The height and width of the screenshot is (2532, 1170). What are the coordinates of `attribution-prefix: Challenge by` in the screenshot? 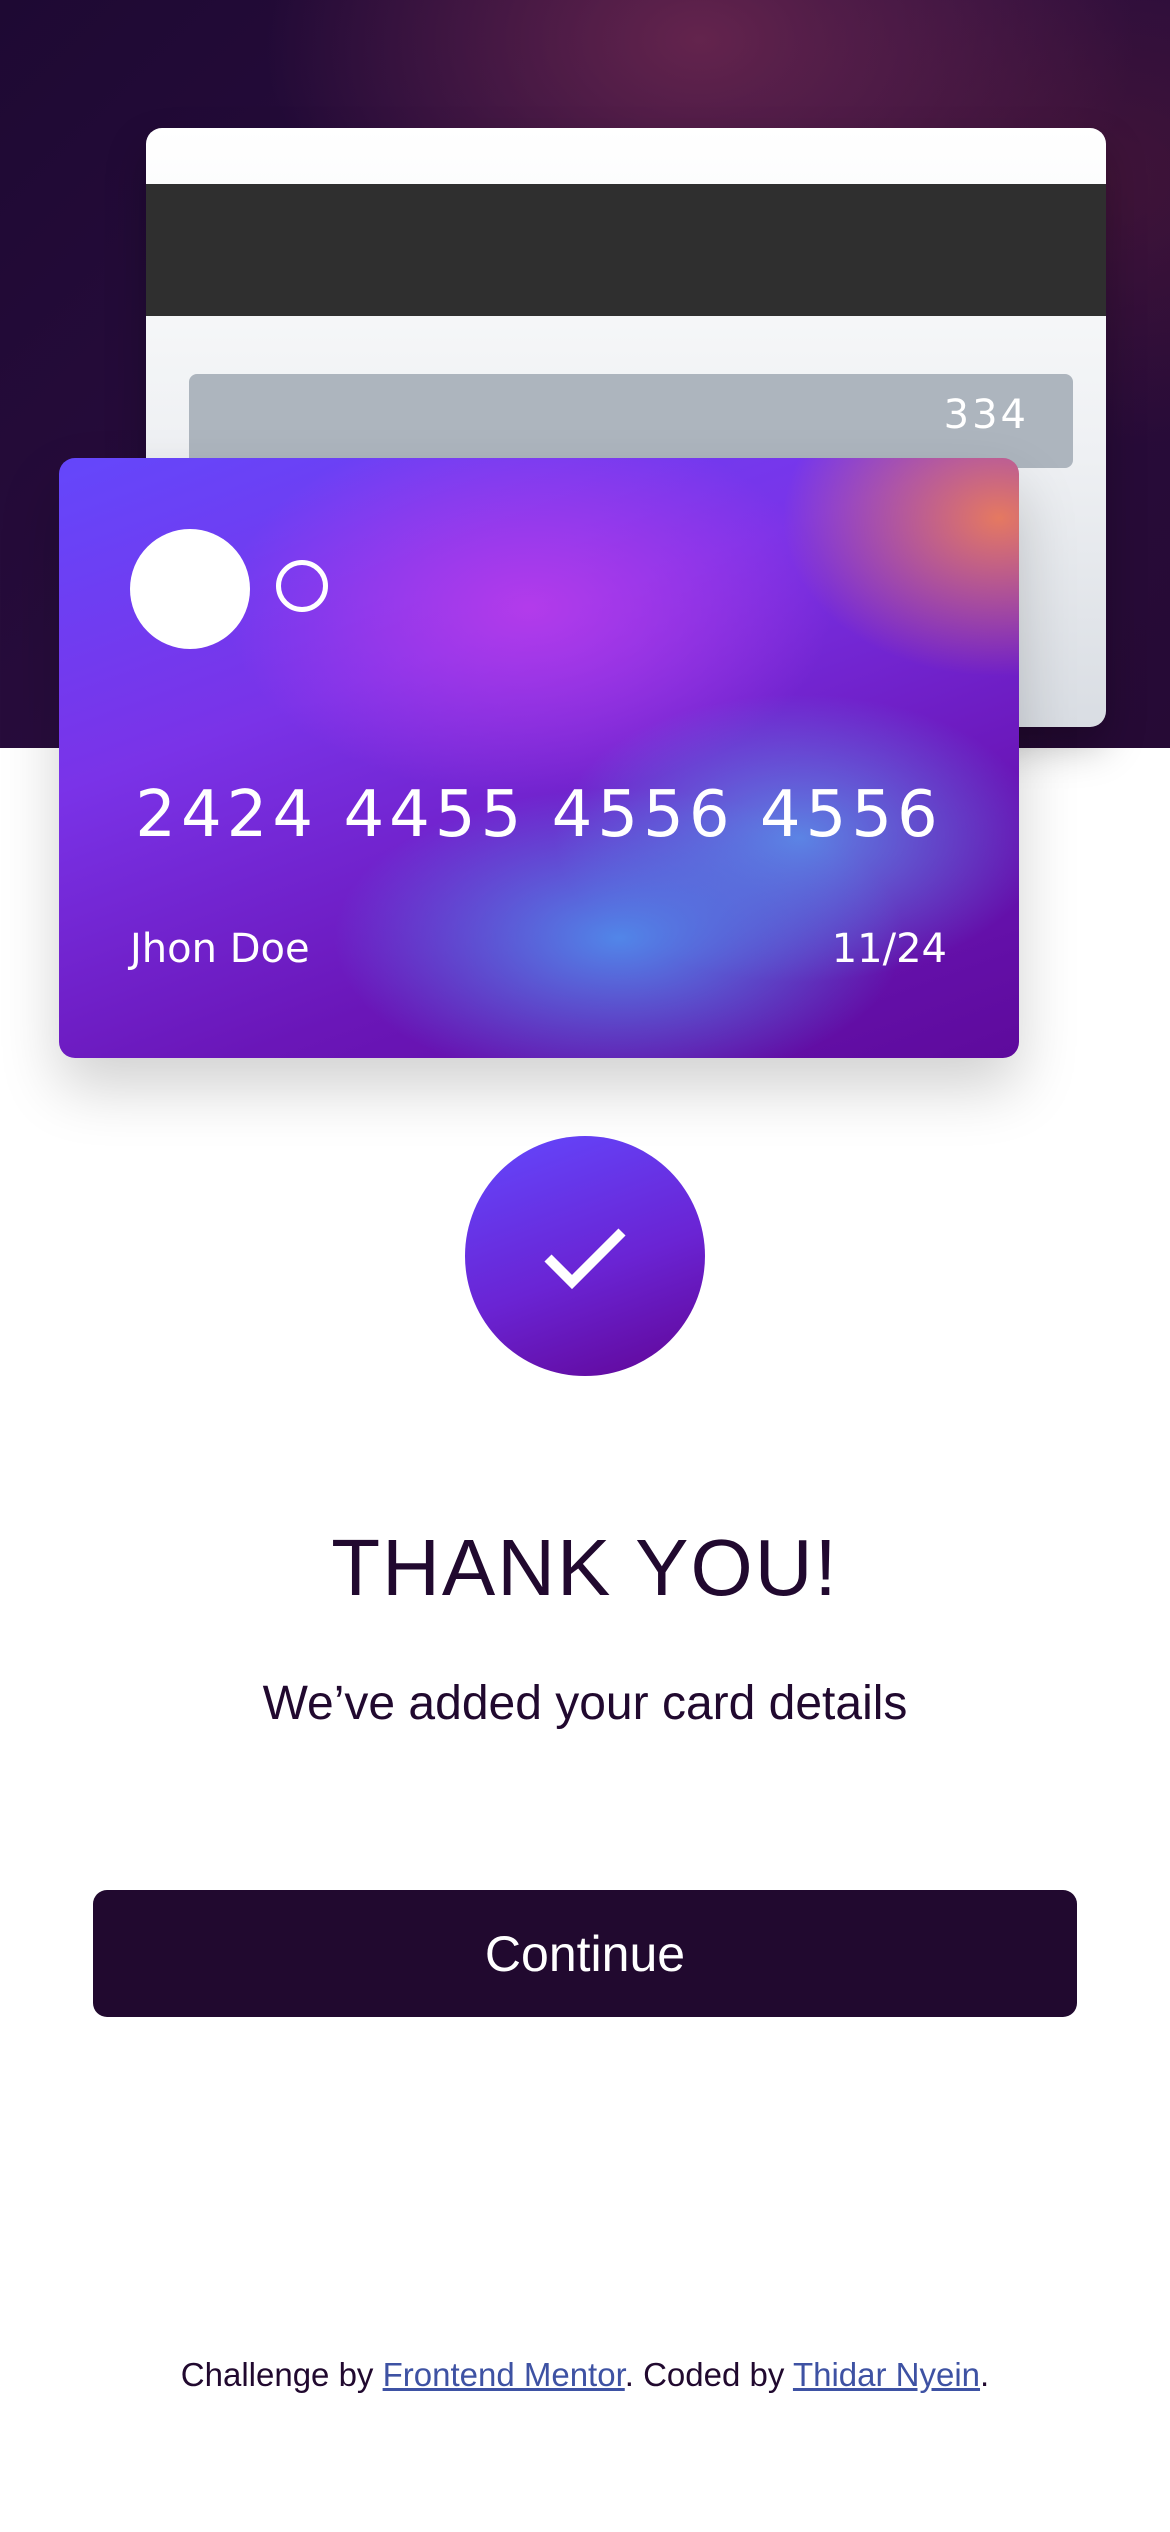 It's located at (281, 2374).